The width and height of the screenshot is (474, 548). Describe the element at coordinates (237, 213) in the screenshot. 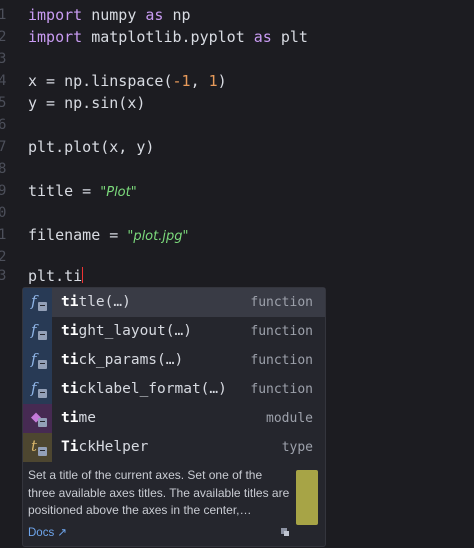

I see `code-line: 0` at that location.